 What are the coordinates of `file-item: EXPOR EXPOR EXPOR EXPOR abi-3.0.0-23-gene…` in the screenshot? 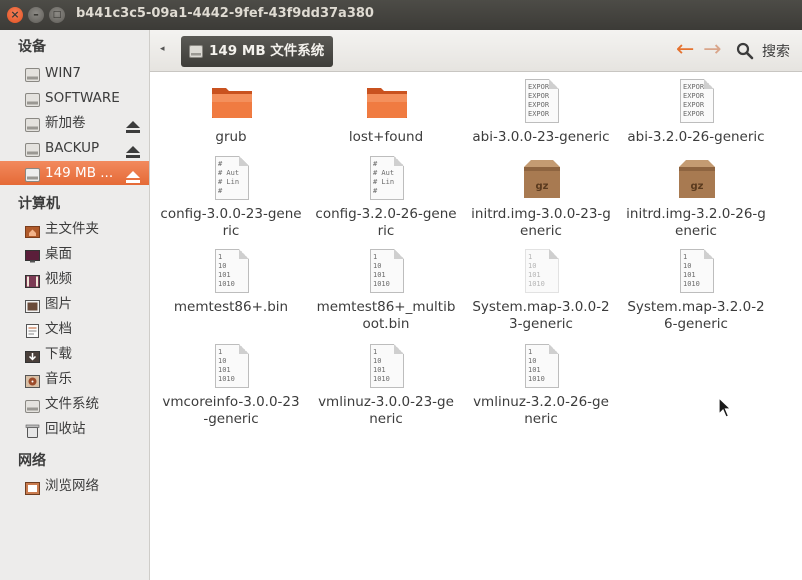 It's located at (541, 112).